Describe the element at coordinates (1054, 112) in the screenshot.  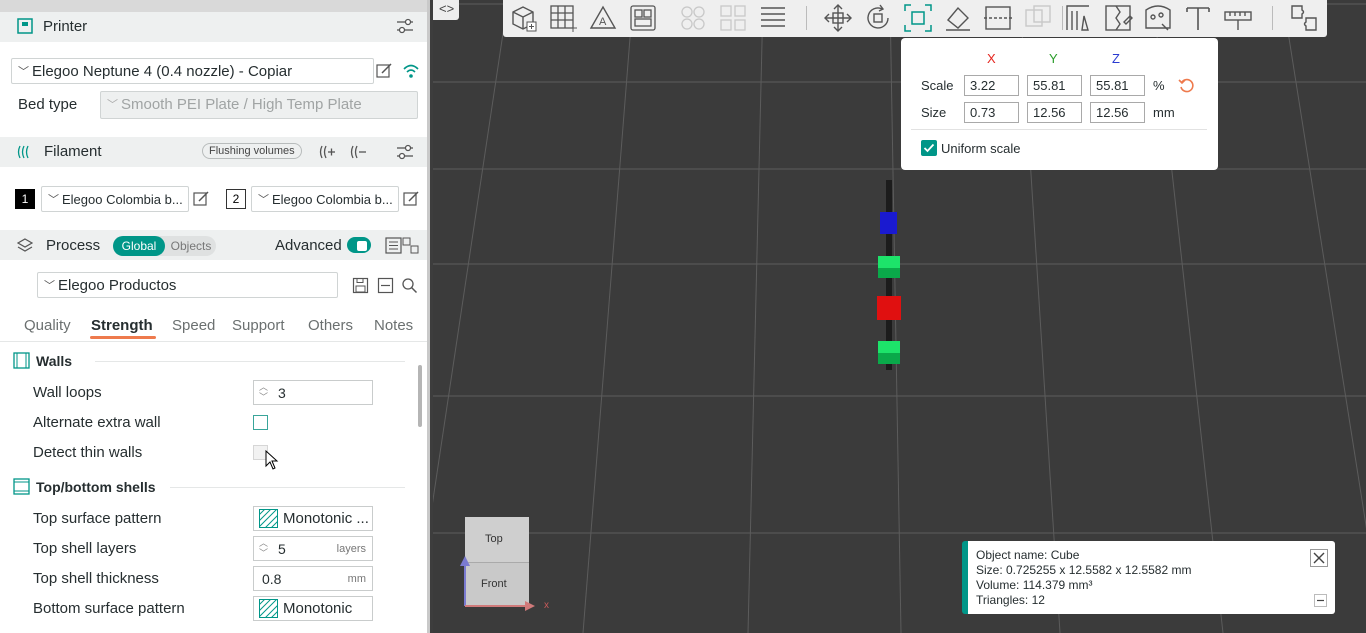
I see `size-y-input: 12.56` at that location.